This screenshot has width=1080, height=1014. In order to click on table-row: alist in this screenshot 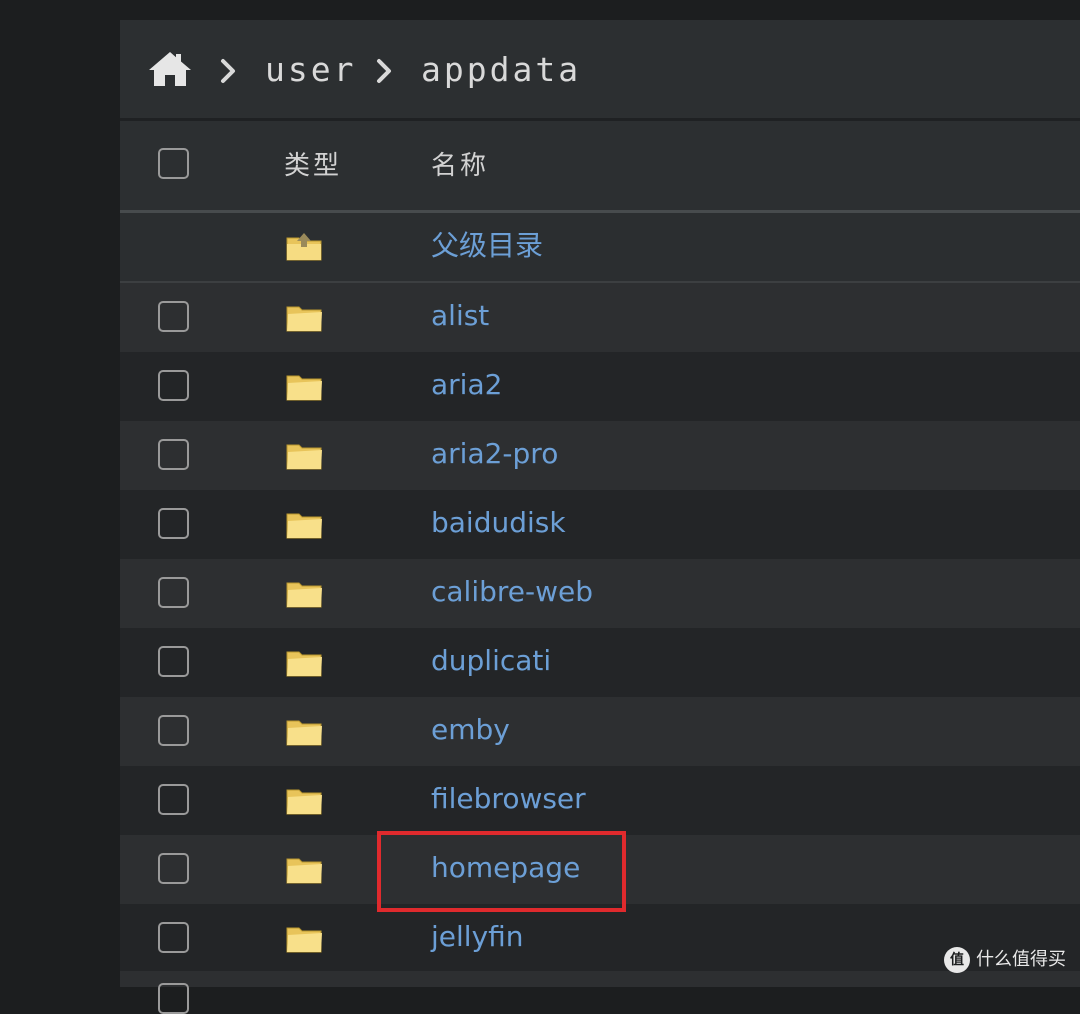, I will do `click(600, 317)`.